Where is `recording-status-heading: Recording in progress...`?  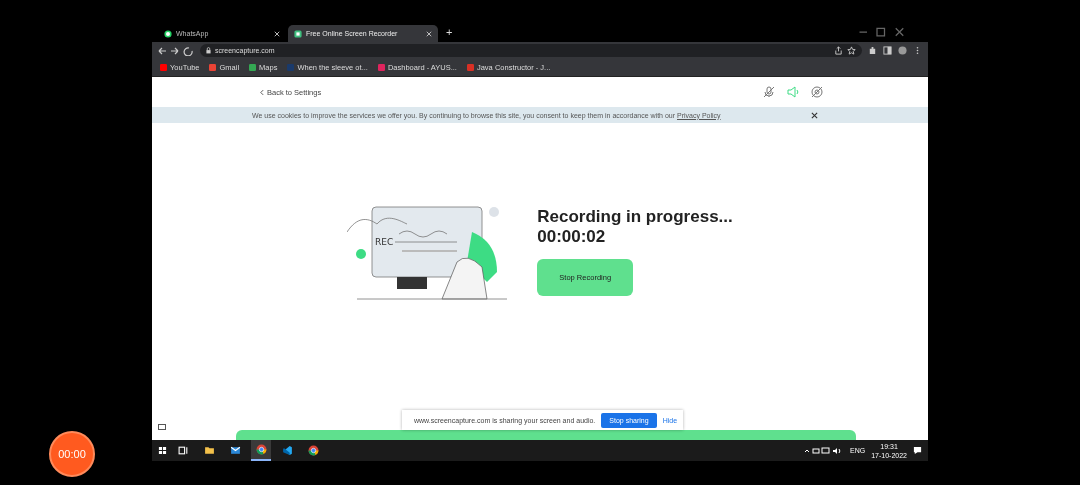 recording-status-heading: Recording in progress... is located at coordinates (635, 217).